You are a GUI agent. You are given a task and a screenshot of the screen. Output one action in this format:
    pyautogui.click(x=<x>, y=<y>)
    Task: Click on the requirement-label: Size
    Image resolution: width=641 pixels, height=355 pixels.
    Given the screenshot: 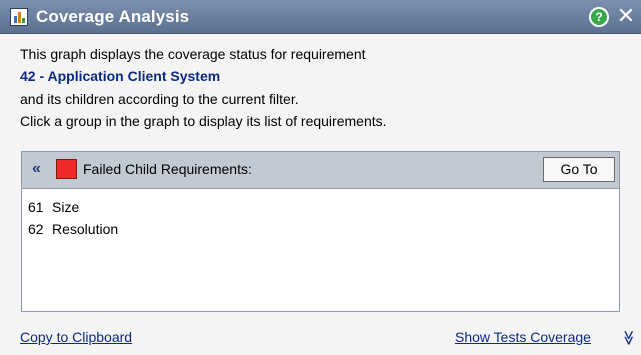 What is the action you would take?
    pyautogui.click(x=66, y=207)
    